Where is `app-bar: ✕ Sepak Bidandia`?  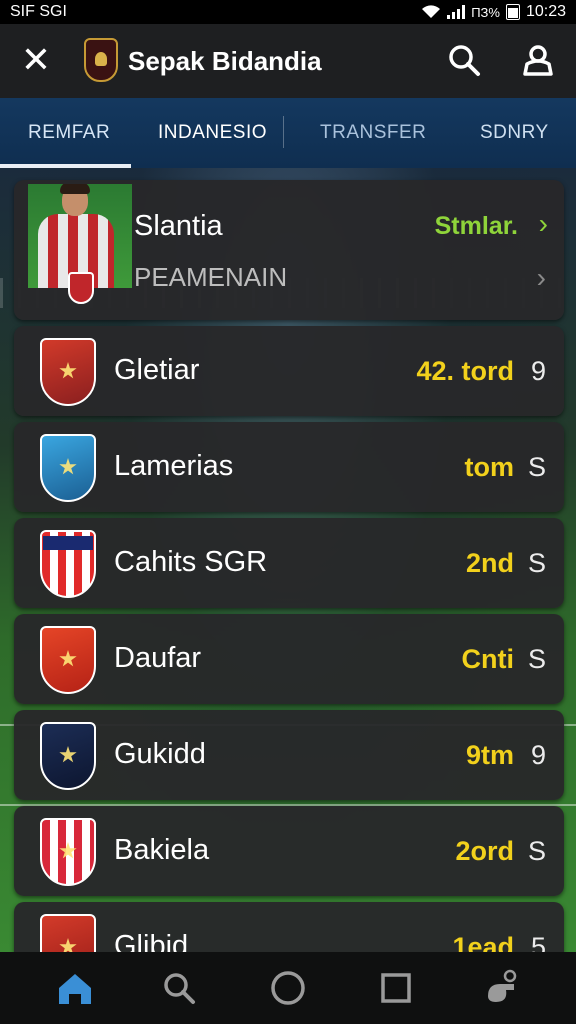 app-bar: ✕ Sepak Bidandia is located at coordinates (288, 61).